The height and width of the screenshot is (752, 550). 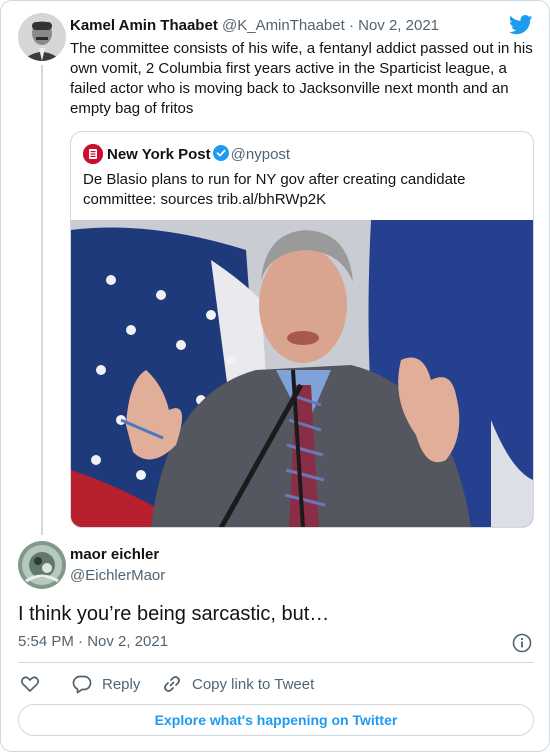 What do you see at coordinates (253, 684) in the screenshot?
I see `copy-link-label: Copy link to Tweet` at bounding box center [253, 684].